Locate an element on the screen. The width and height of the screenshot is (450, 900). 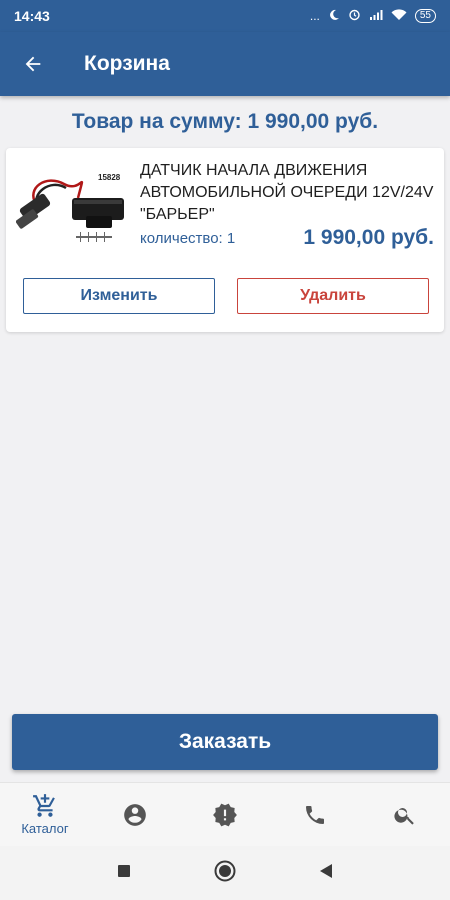
nav-account is located at coordinates (135, 814).